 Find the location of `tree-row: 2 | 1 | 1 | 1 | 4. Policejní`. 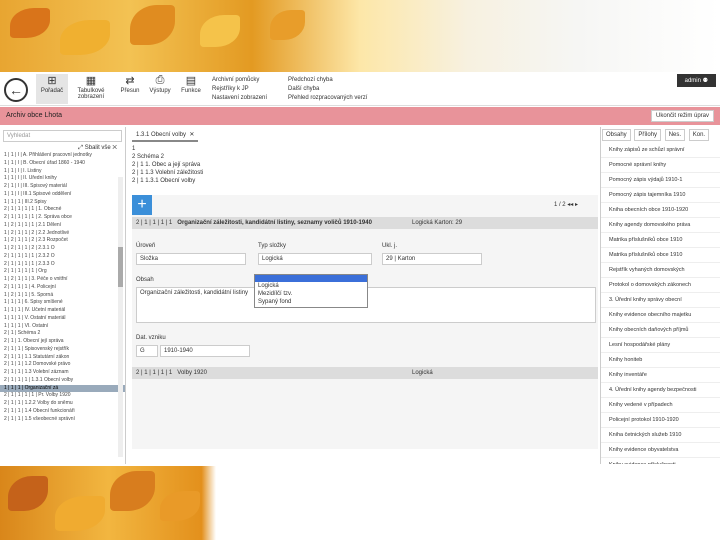

tree-row: 2 | 1 | 1 | 1 | 4. Policejní is located at coordinates (62, 288).